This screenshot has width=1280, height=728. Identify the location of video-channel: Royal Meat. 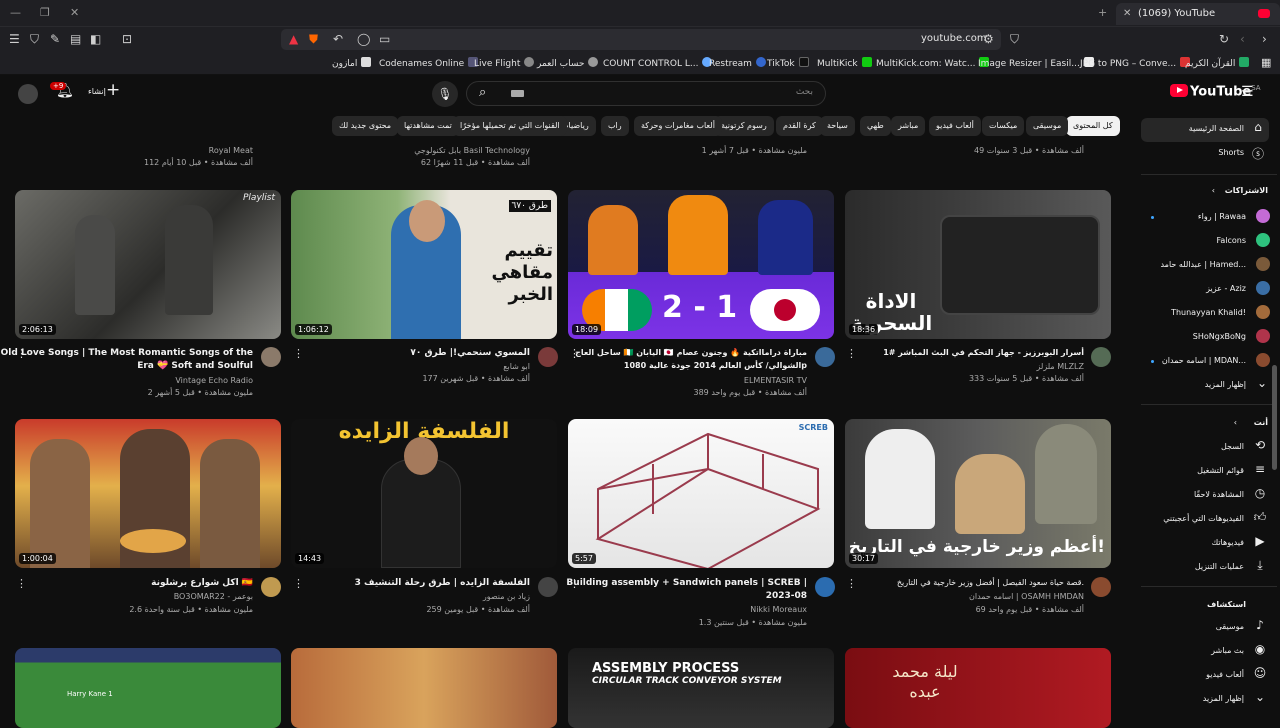
(231, 150).